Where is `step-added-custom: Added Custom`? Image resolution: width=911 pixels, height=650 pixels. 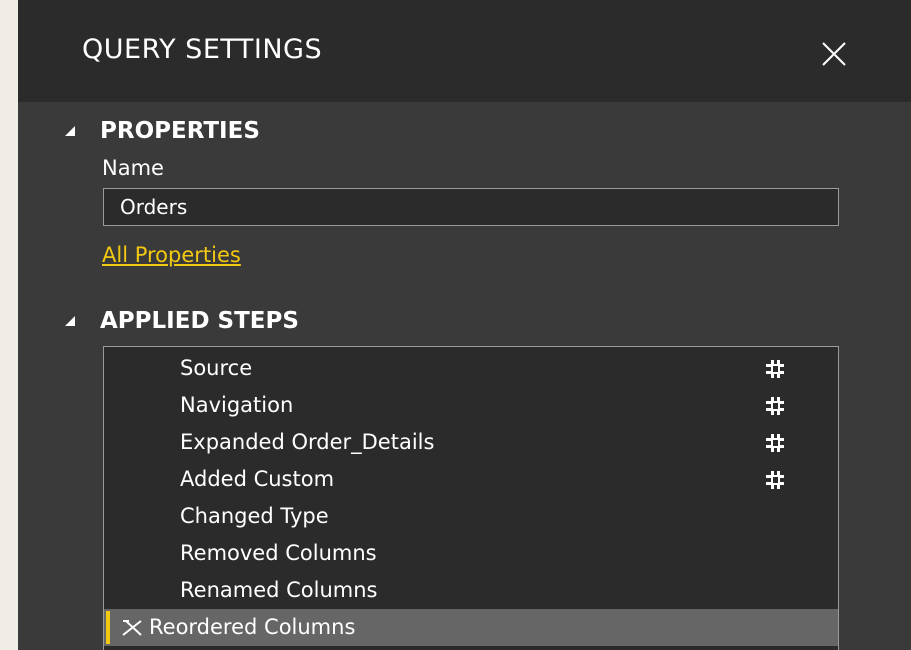 step-added-custom: Added Custom is located at coordinates (471, 479).